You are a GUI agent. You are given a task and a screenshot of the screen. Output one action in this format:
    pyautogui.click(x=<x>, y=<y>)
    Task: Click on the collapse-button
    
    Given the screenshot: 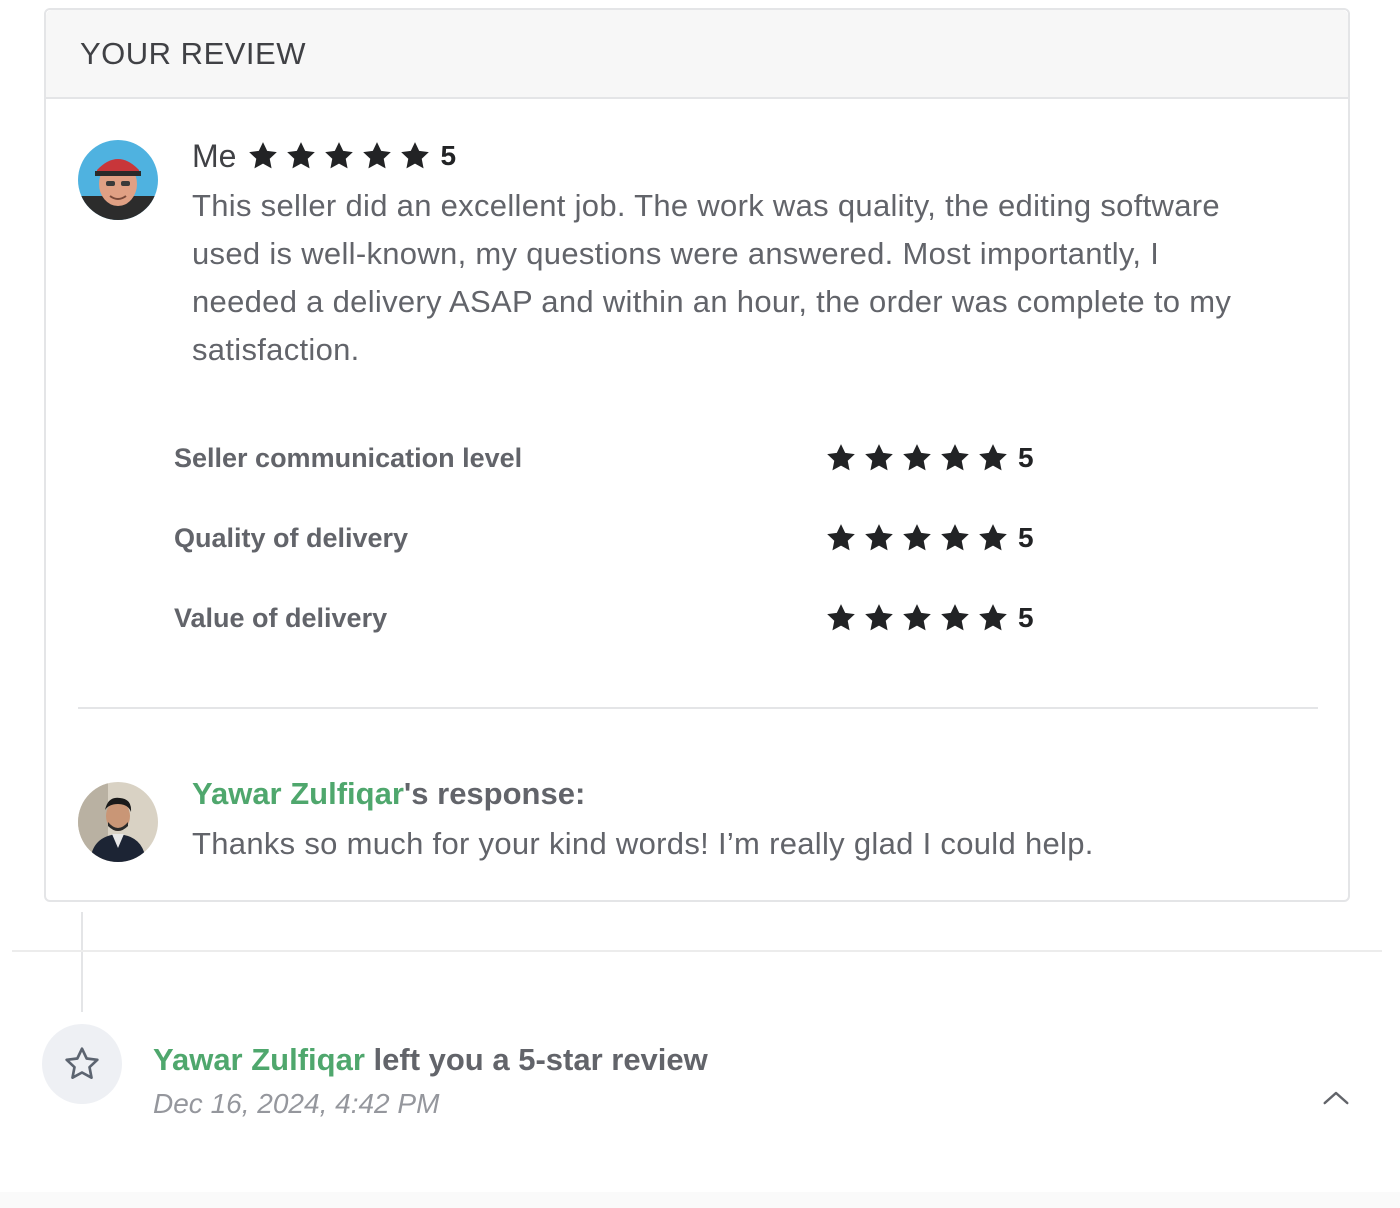 What is the action you would take?
    pyautogui.click(x=1336, y=1098)
    